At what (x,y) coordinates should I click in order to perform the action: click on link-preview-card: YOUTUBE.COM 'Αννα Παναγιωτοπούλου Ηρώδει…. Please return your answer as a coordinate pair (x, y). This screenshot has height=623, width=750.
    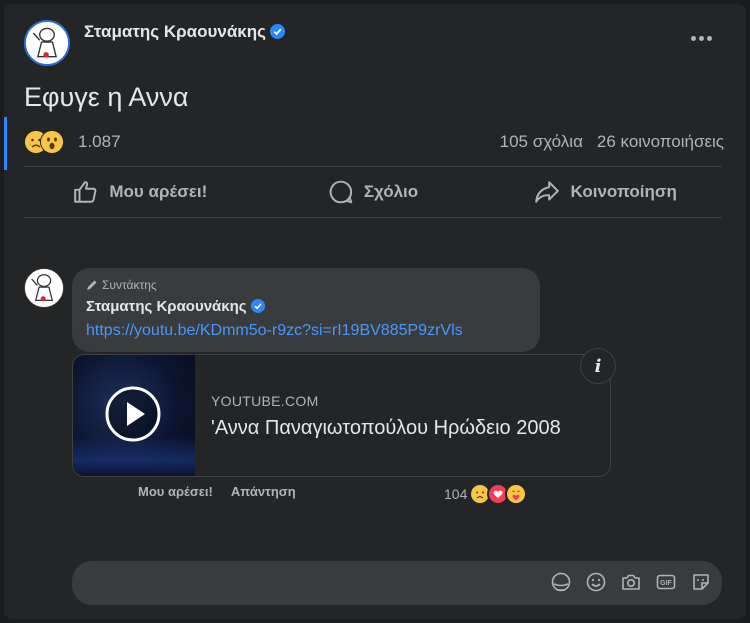
    Looking at the image, I should click on (341, 415).